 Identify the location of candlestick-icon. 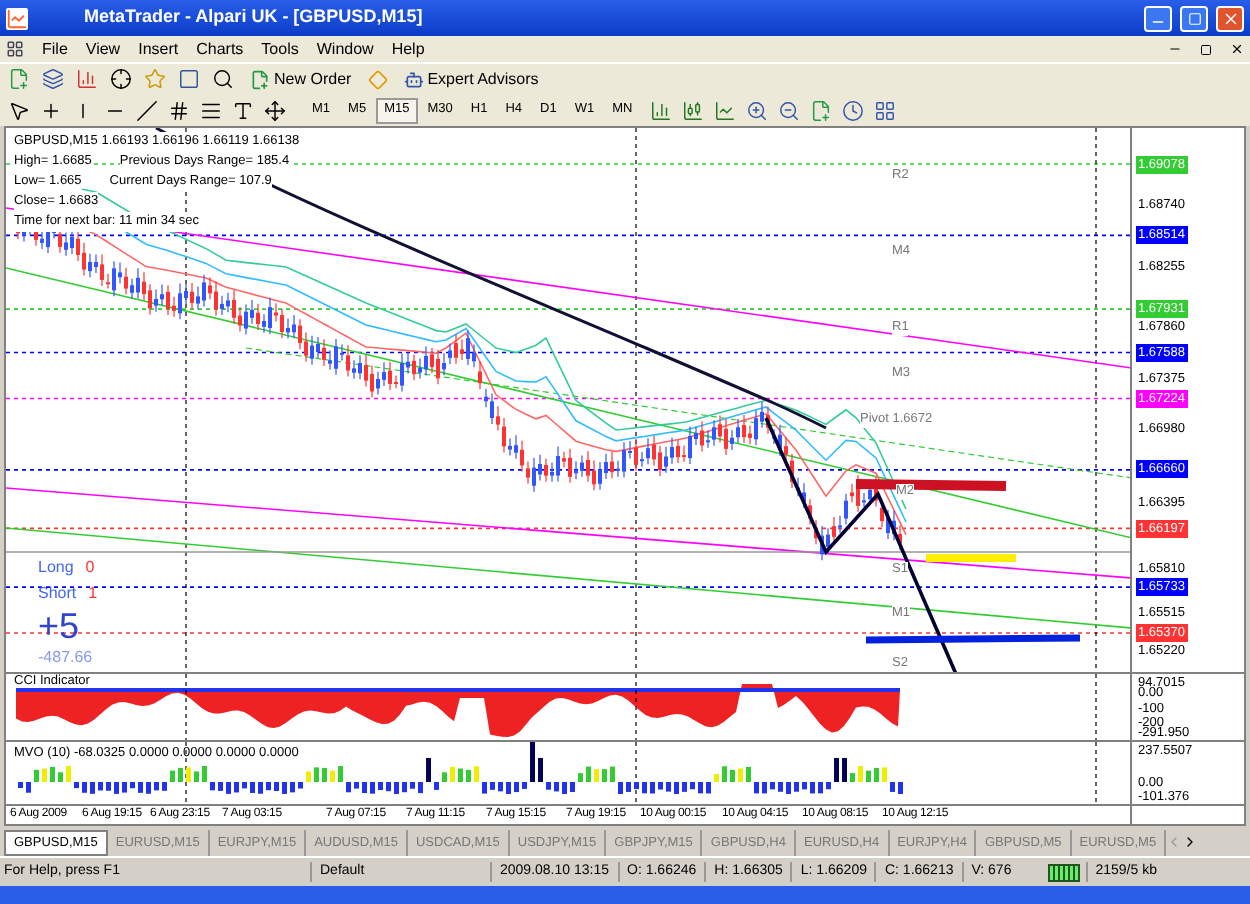
(693, 110).